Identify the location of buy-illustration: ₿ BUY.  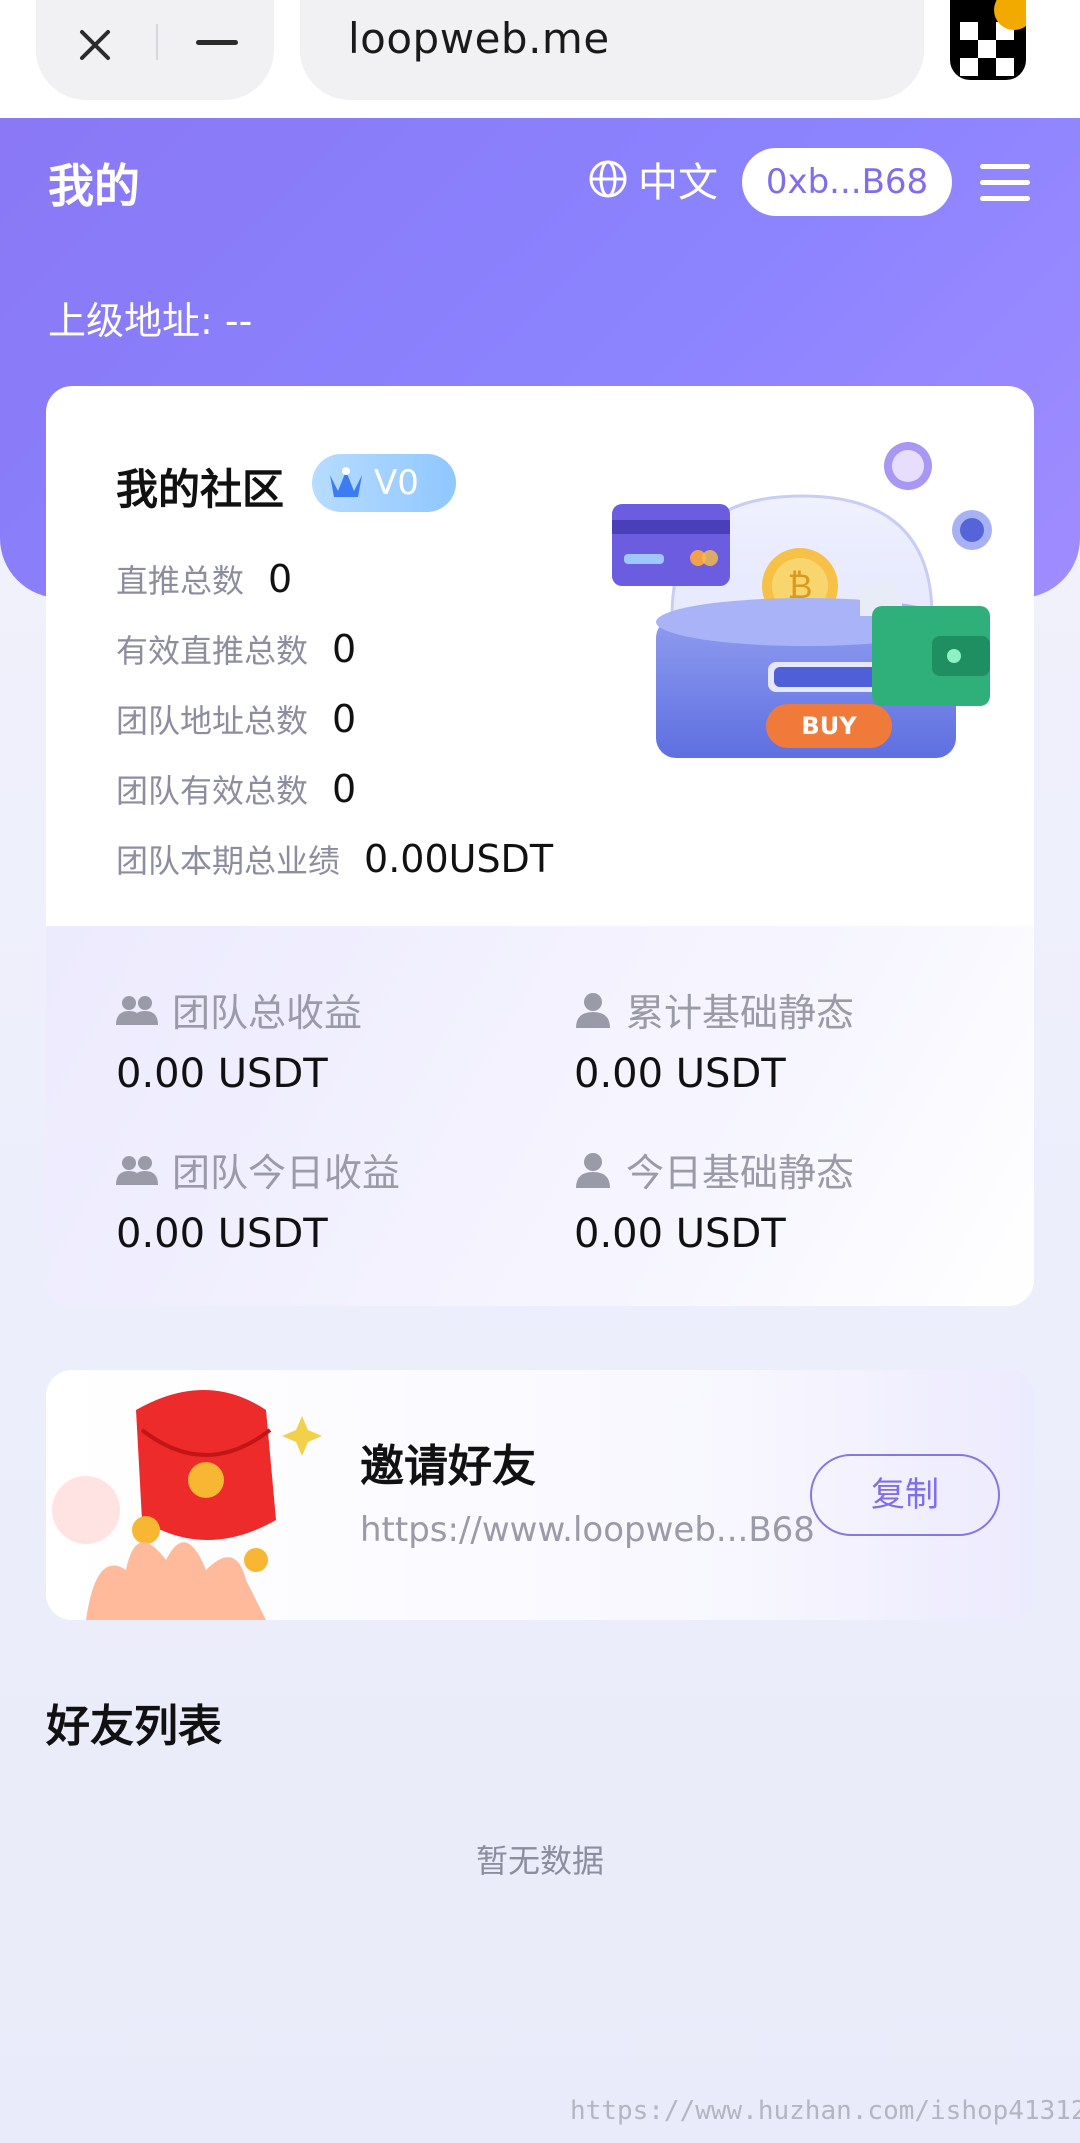
(802, 600).